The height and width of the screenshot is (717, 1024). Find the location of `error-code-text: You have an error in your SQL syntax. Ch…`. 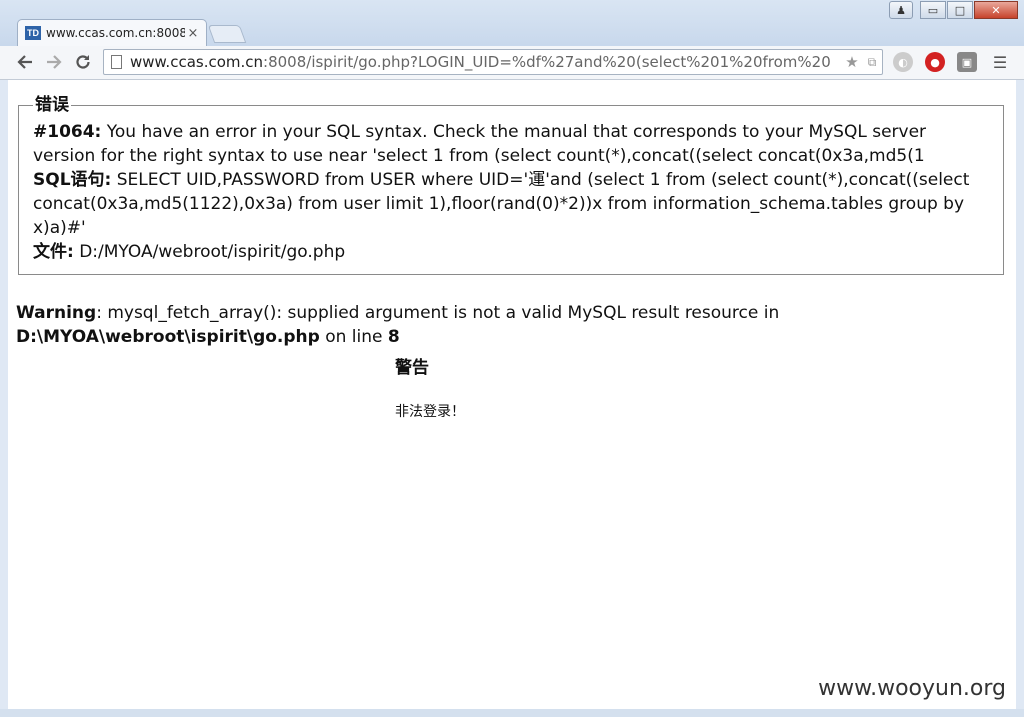

error-code-text: You have an error in your SQL syntax. Ch… is located at coordinates (480, 144).